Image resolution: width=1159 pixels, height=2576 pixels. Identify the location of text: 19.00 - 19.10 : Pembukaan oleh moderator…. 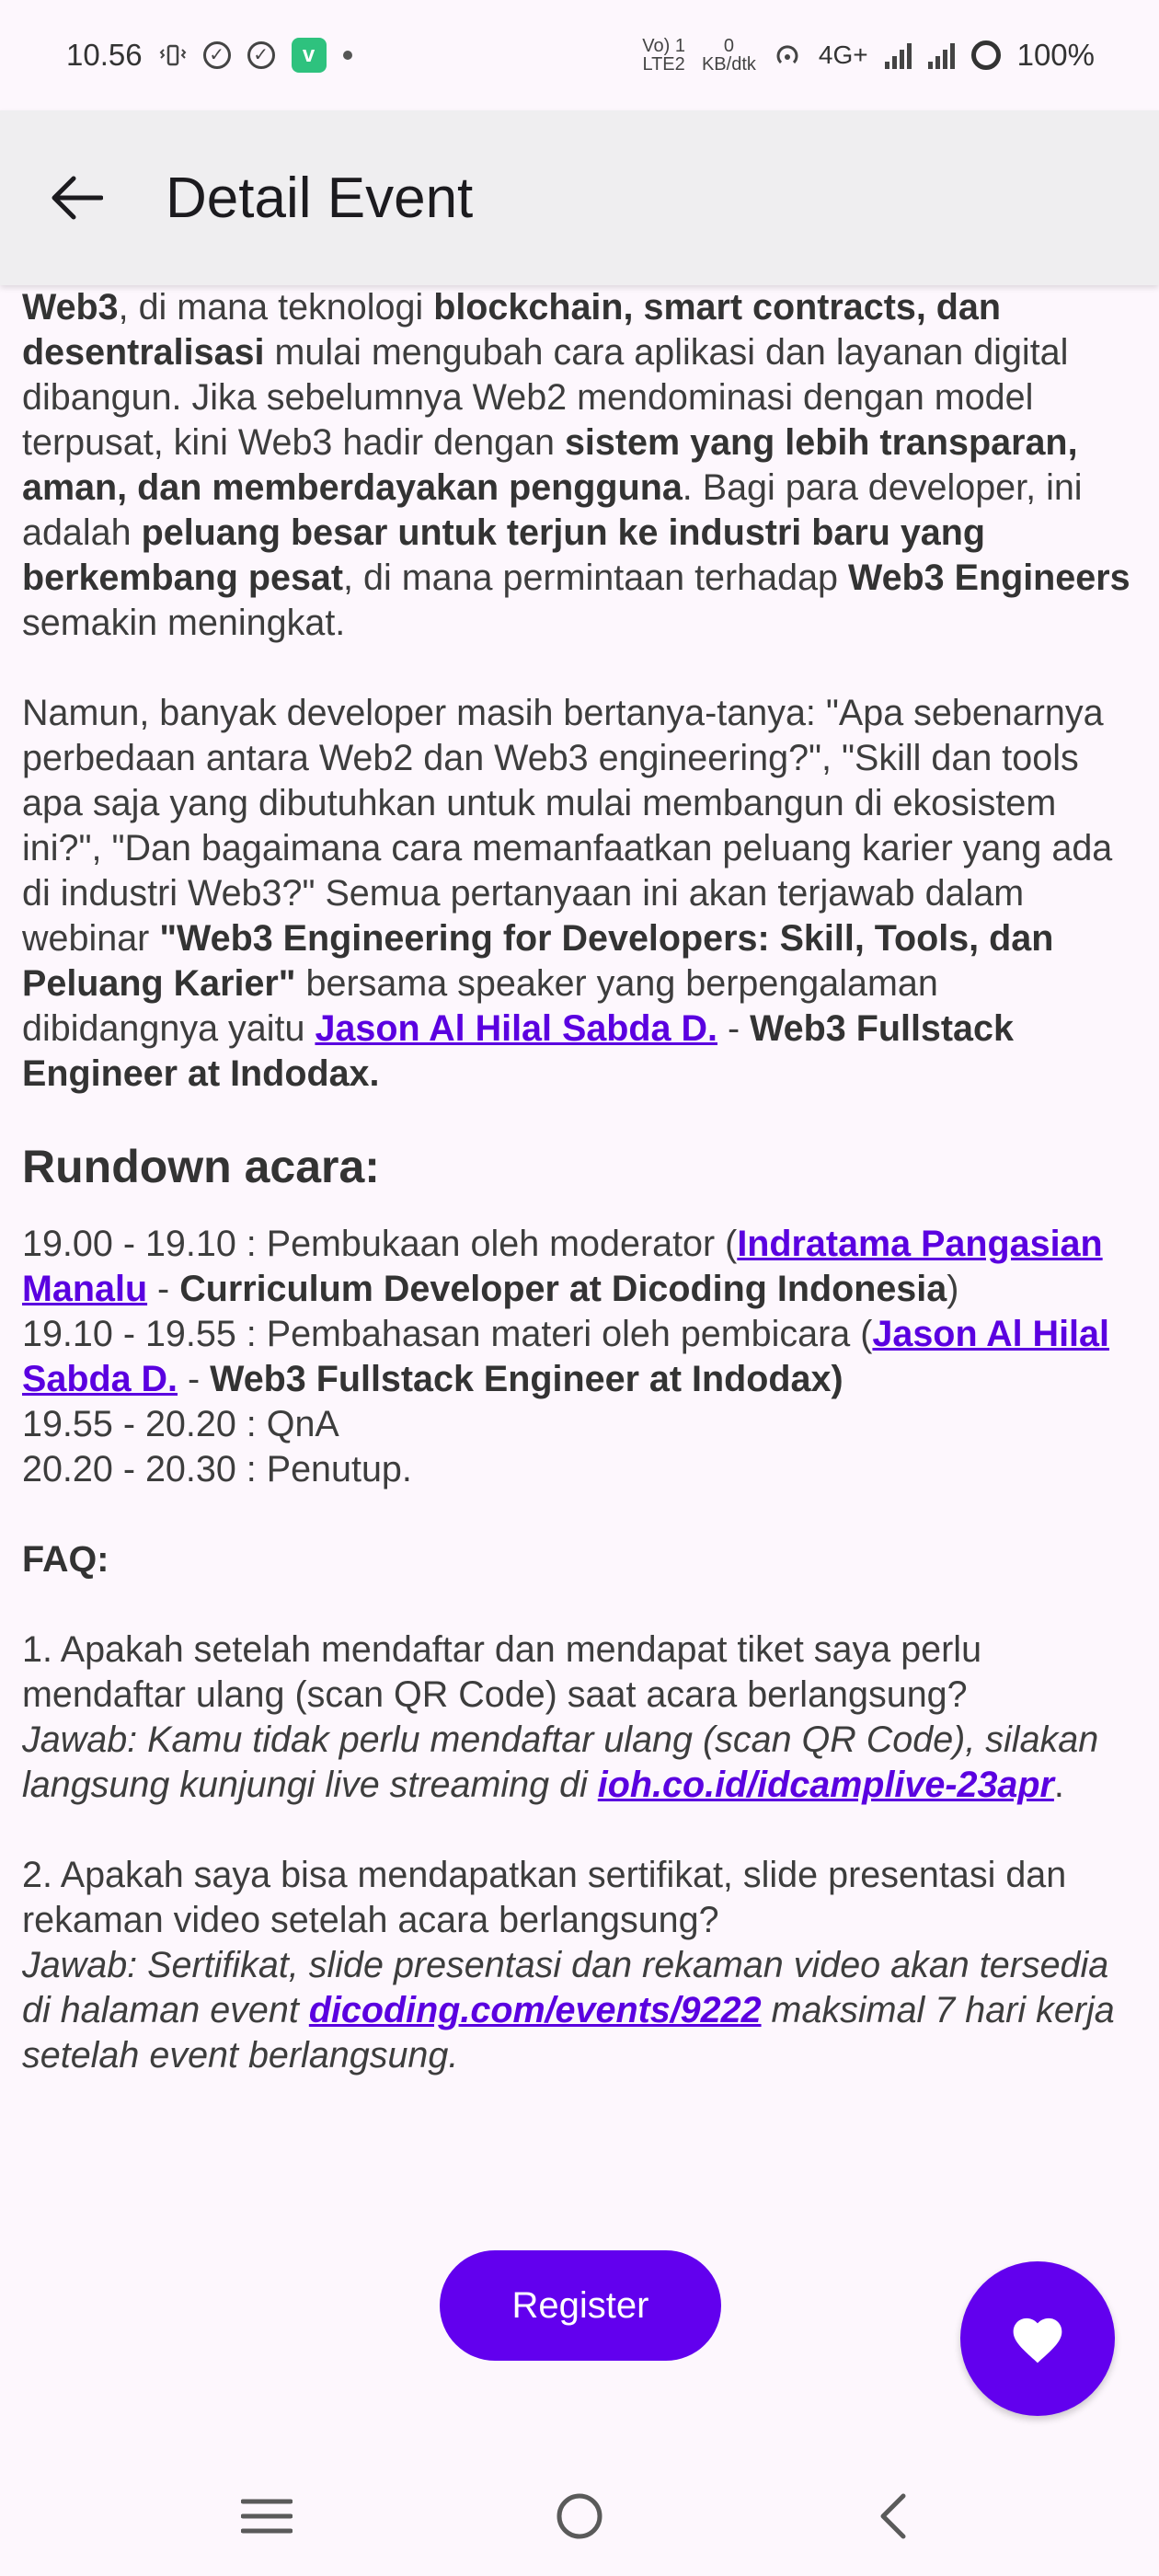
(380, 1244).